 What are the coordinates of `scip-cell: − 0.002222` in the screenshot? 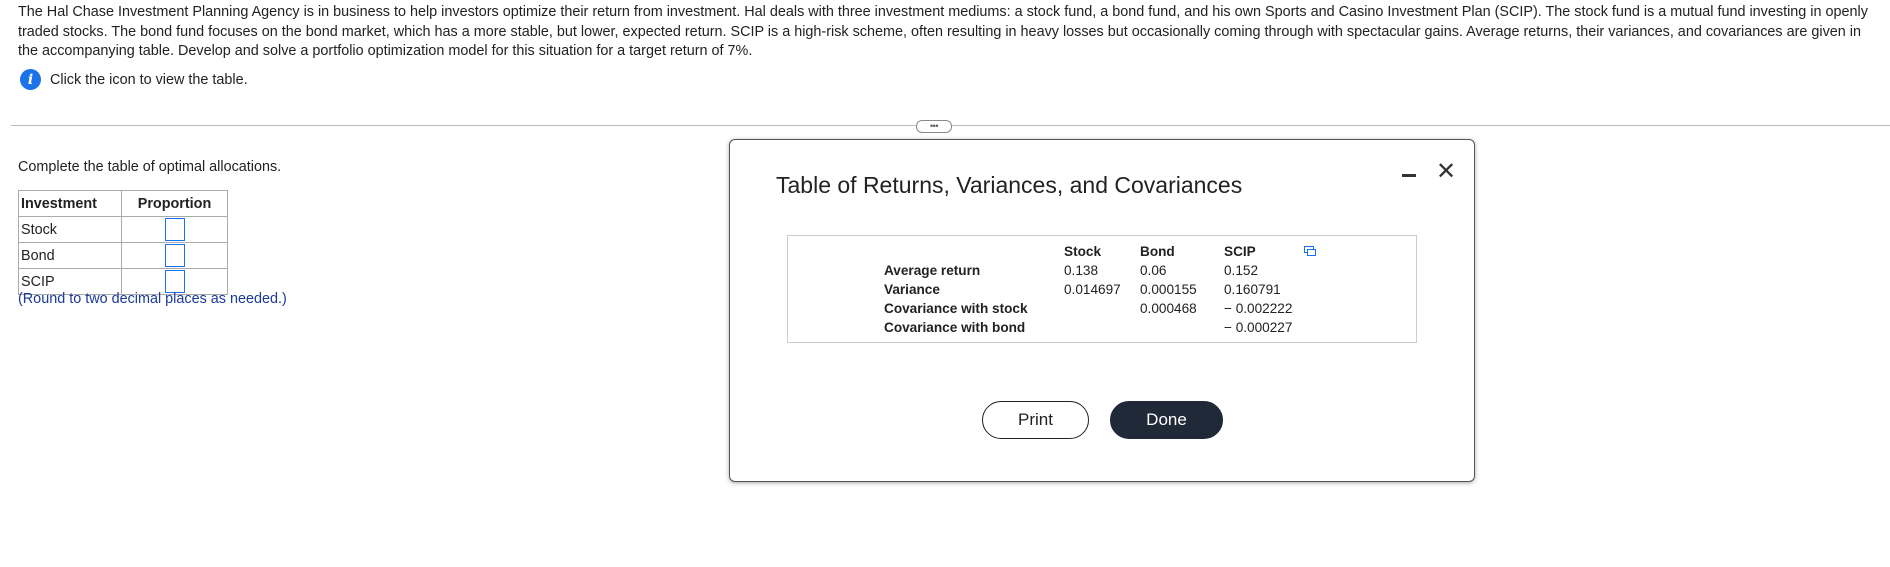 It's located at (1258, 308).